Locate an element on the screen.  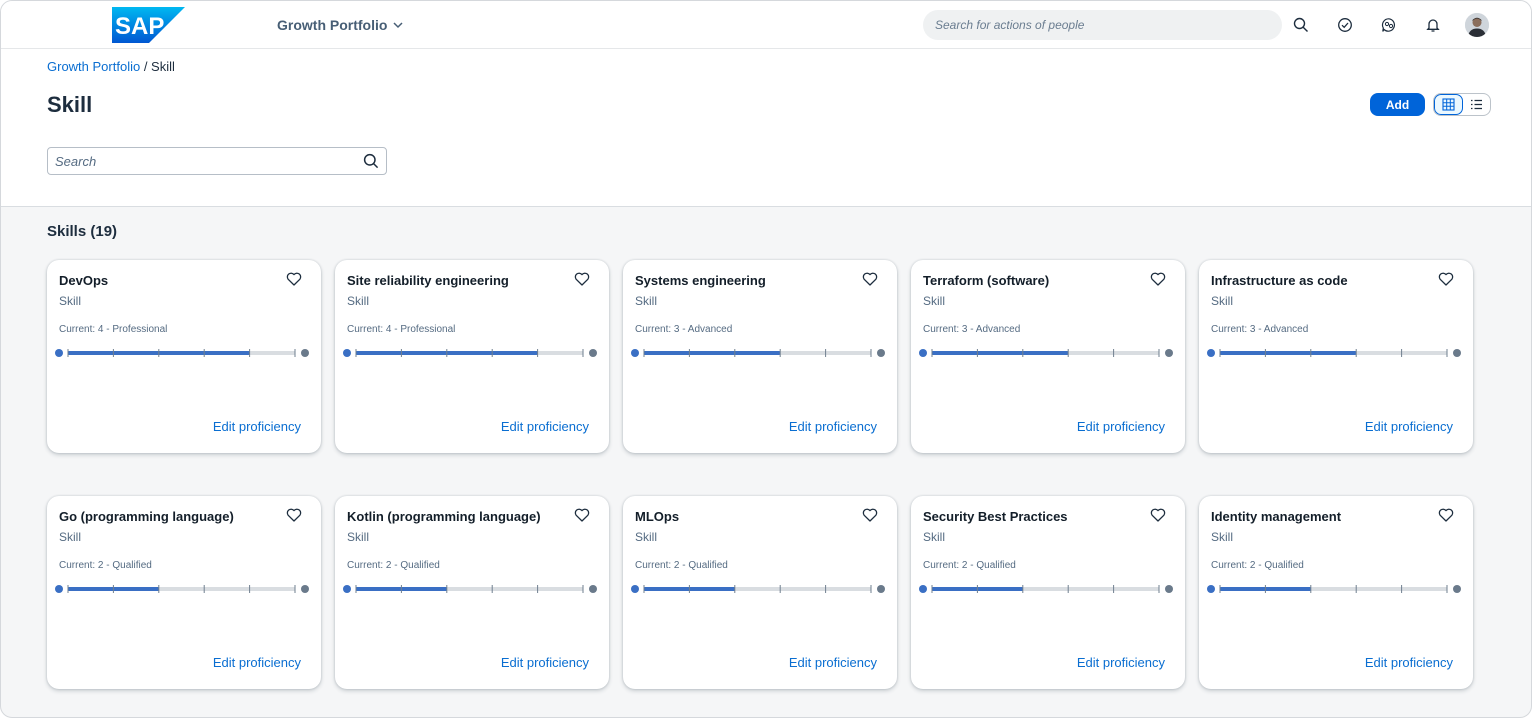
skill-search-input is located at coordinates (198, 161).